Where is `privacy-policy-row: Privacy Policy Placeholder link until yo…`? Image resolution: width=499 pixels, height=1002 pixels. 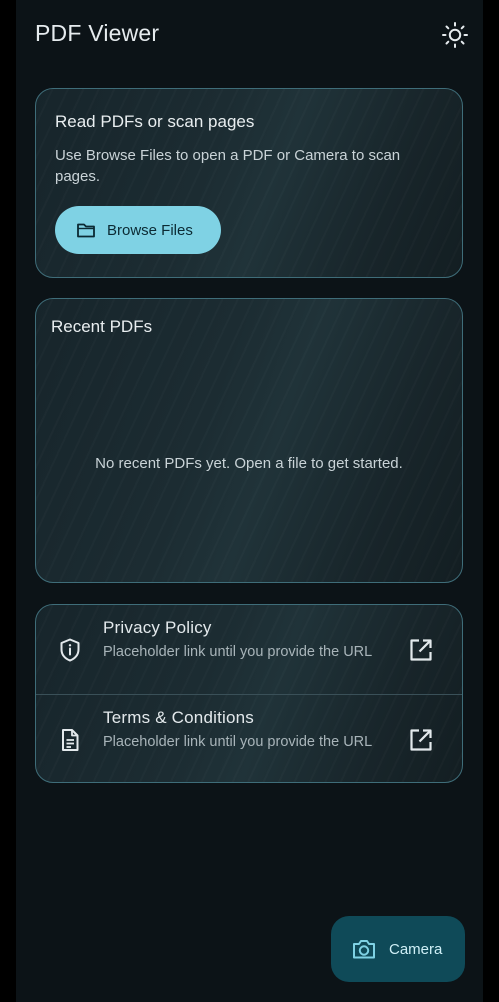 privacy-policy-row: Privacy Policy Placeholder link until yo… is located at coordinates (249, 650).